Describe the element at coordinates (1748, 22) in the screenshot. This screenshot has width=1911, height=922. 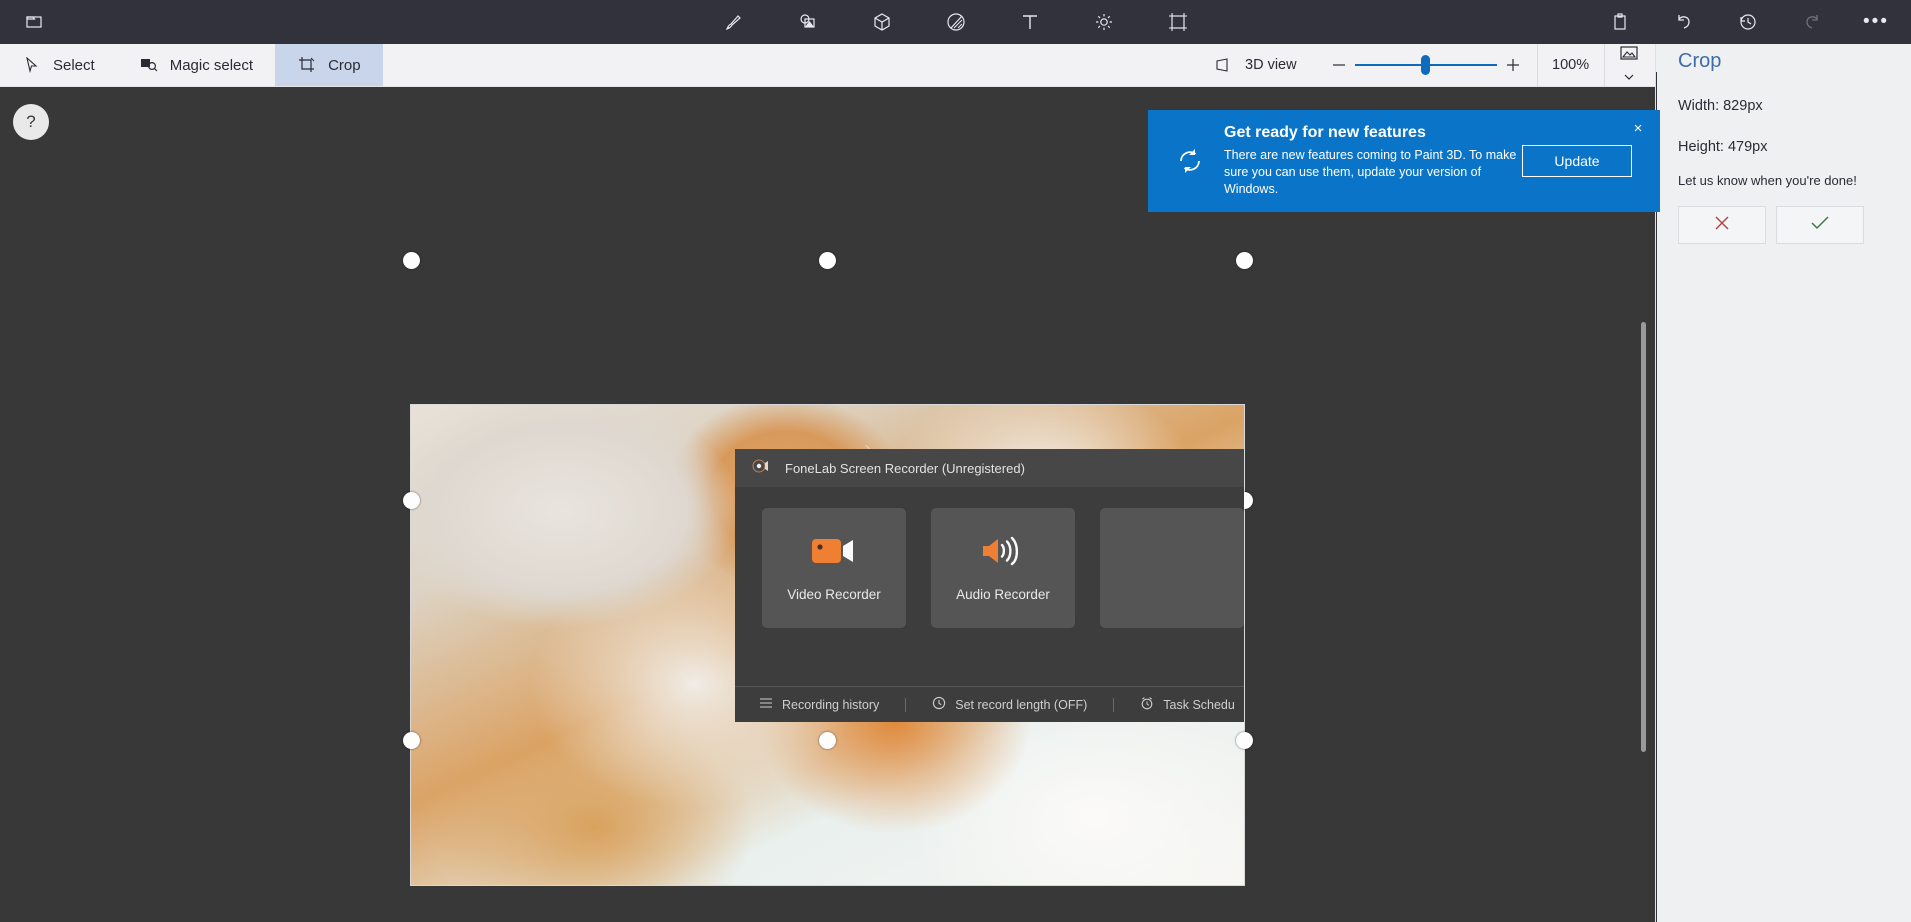
I see `history-icon` at that location.